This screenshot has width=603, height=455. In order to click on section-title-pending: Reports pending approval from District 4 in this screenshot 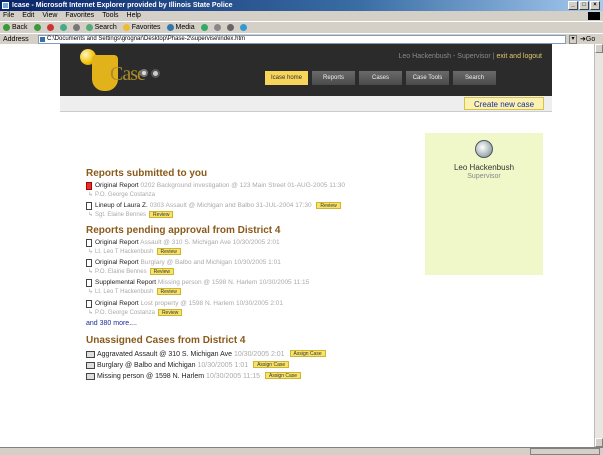, I will do `click(183, 231)`.